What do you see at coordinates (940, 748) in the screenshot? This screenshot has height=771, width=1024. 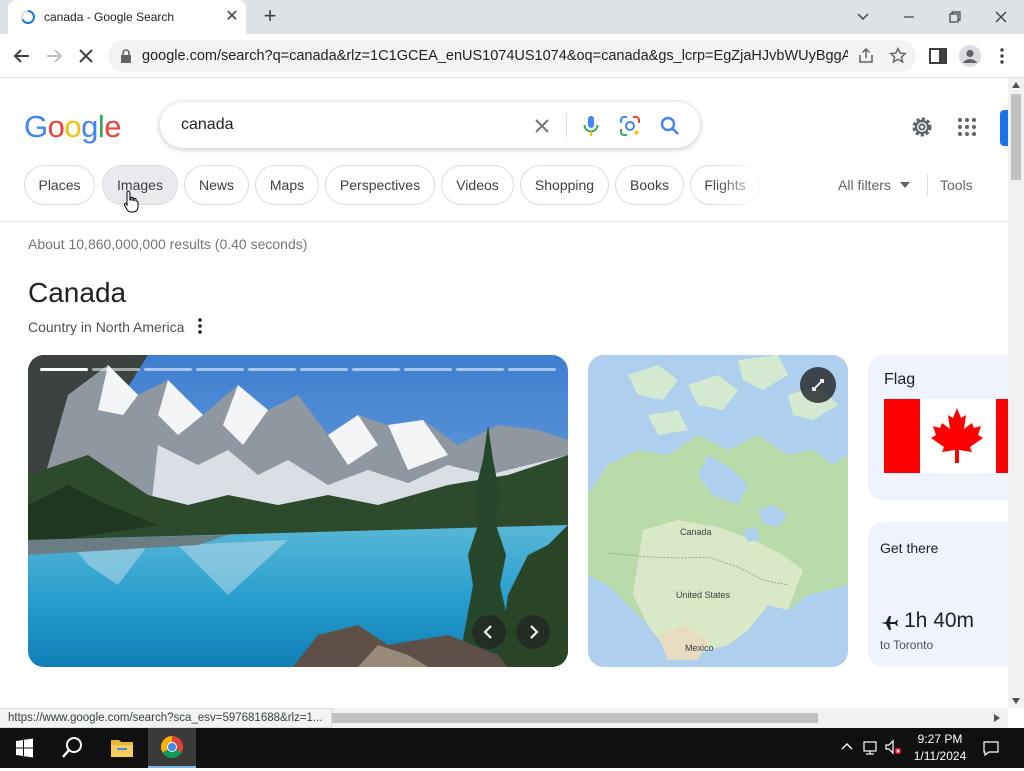 I see `taskbar-clock: 9:27 PM 1/11/2024` at bounding box center [940, 748].